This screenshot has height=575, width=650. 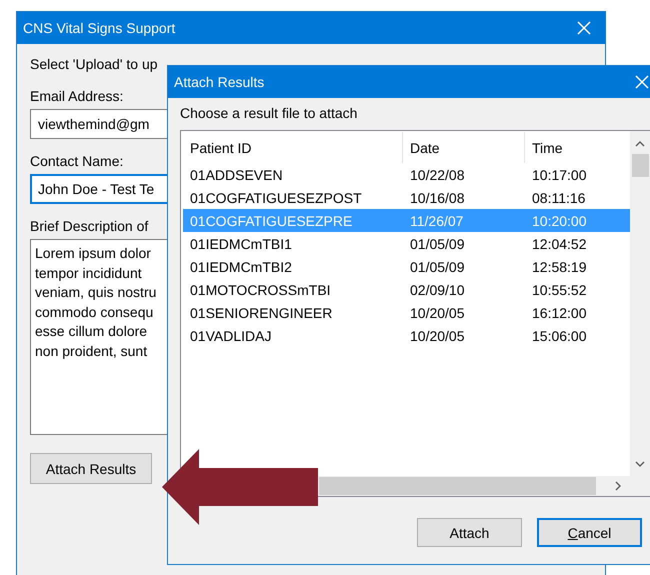 I want to click on dialog-button: Attach, so click(x=469, y=532).